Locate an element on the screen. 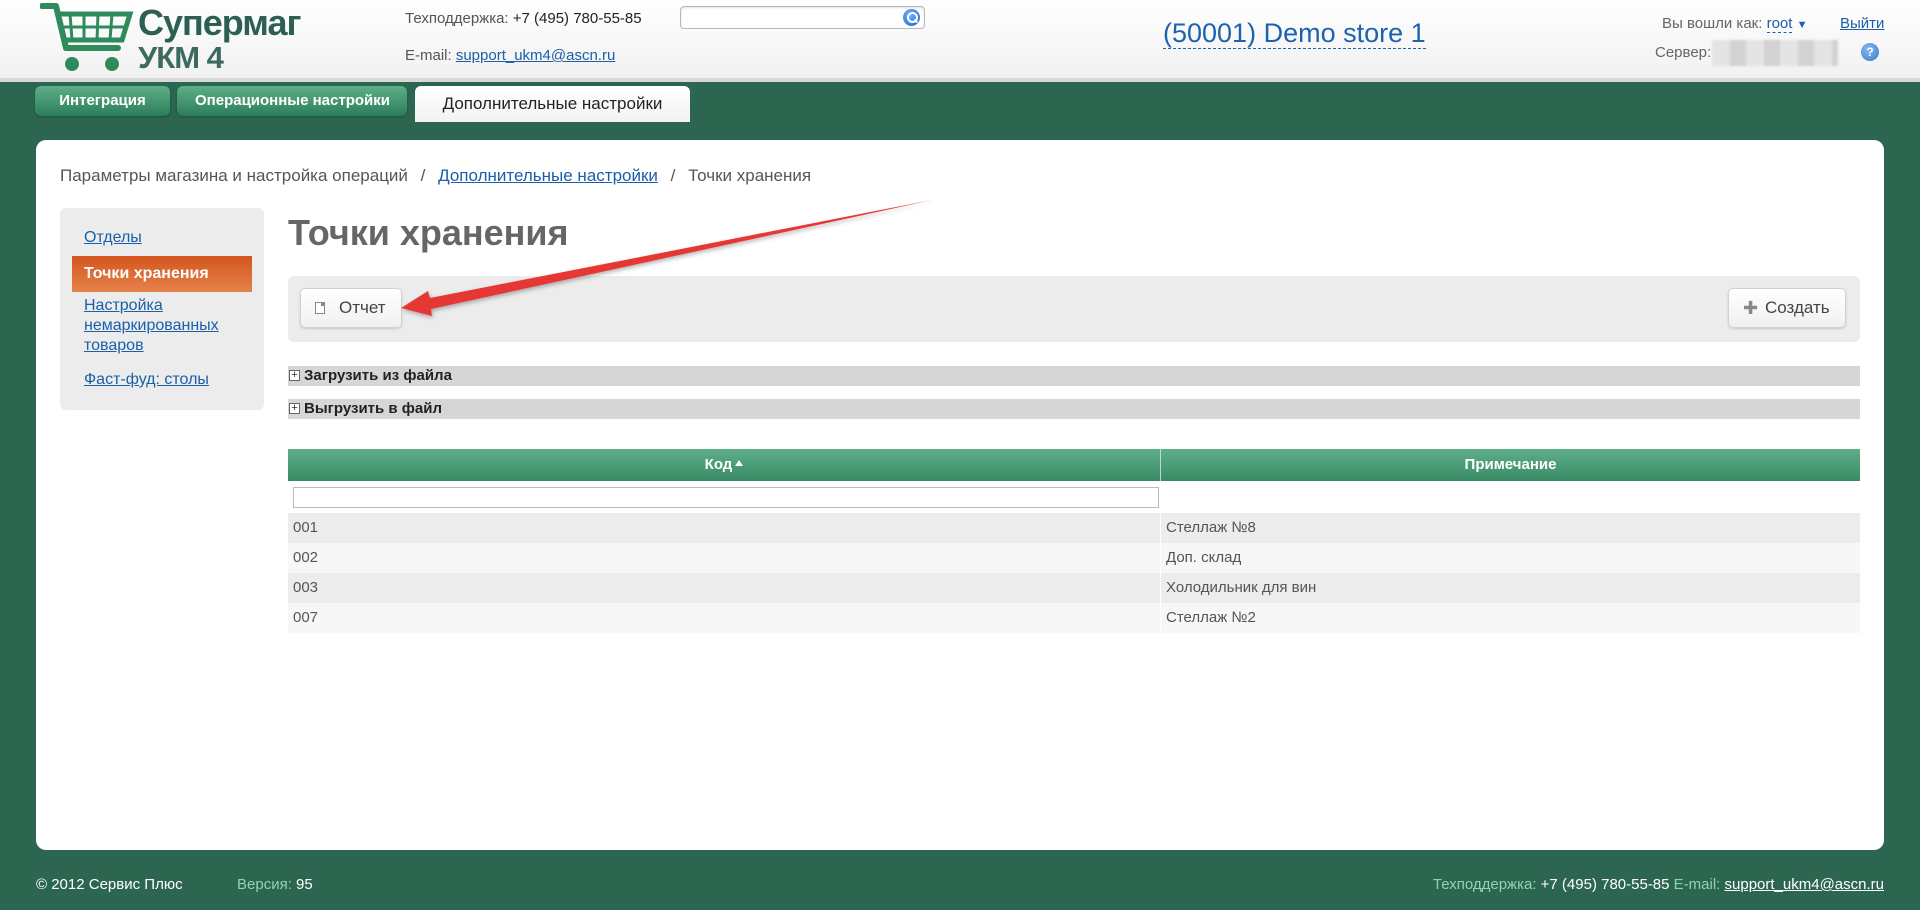 This screenshot has width=1920, height=910. version-info: Версия: 95 is located at coordinates (275, 884).